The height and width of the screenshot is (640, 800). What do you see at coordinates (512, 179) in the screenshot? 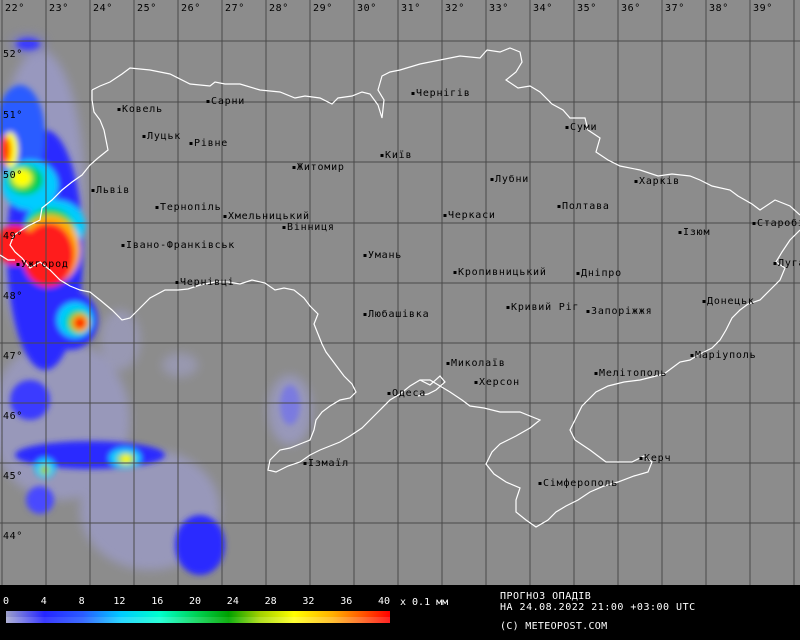
I see `city-label: Лубни` at bounding box center [512, 179].